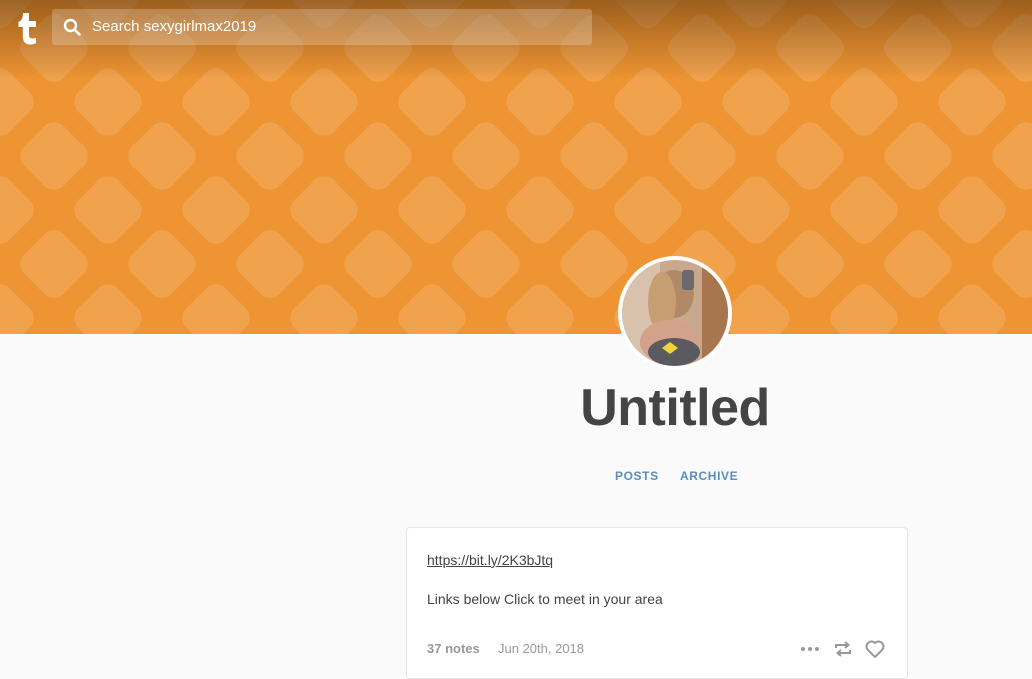  I want to click on nav-archive-link: ARCHIVE, so click(709, 476).